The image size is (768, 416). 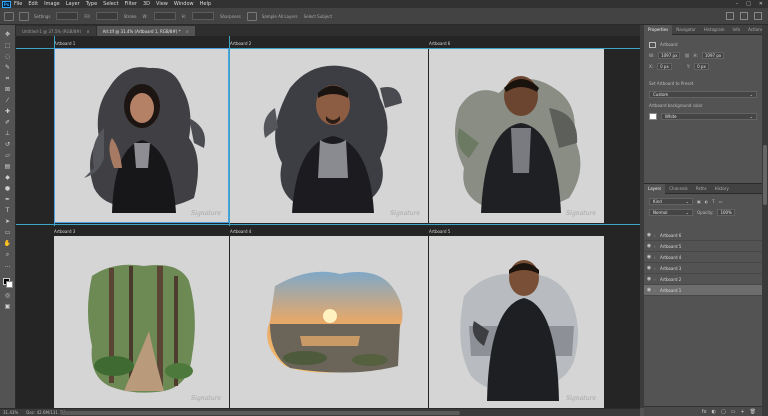 I want to click on menu-image: Image, so click(x=52, y=4).